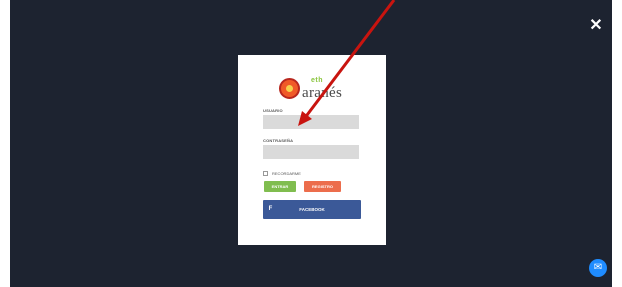  Describe the element at coordinates (317, 80) in the screenshot. I see `brand-logo-prefix: eth` at that location.